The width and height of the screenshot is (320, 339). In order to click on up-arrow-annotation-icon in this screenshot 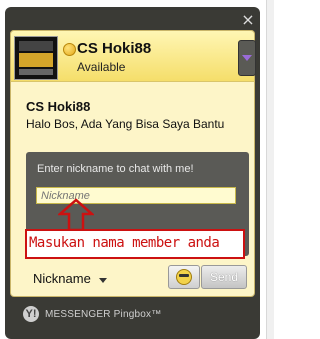, I will do `click(76, 215)`.